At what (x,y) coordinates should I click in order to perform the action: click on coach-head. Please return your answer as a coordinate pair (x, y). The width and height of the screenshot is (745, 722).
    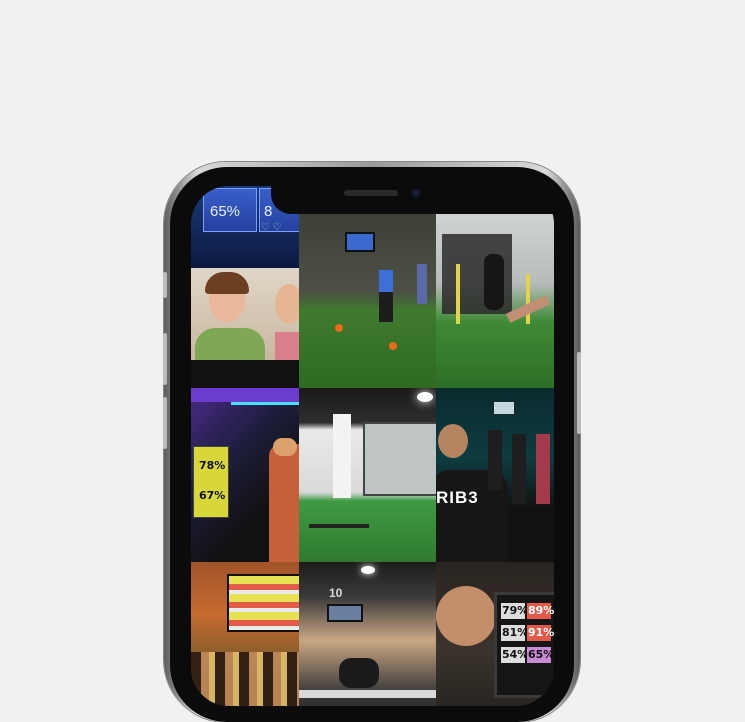
    Looking at the image, I should click on (453, 441).